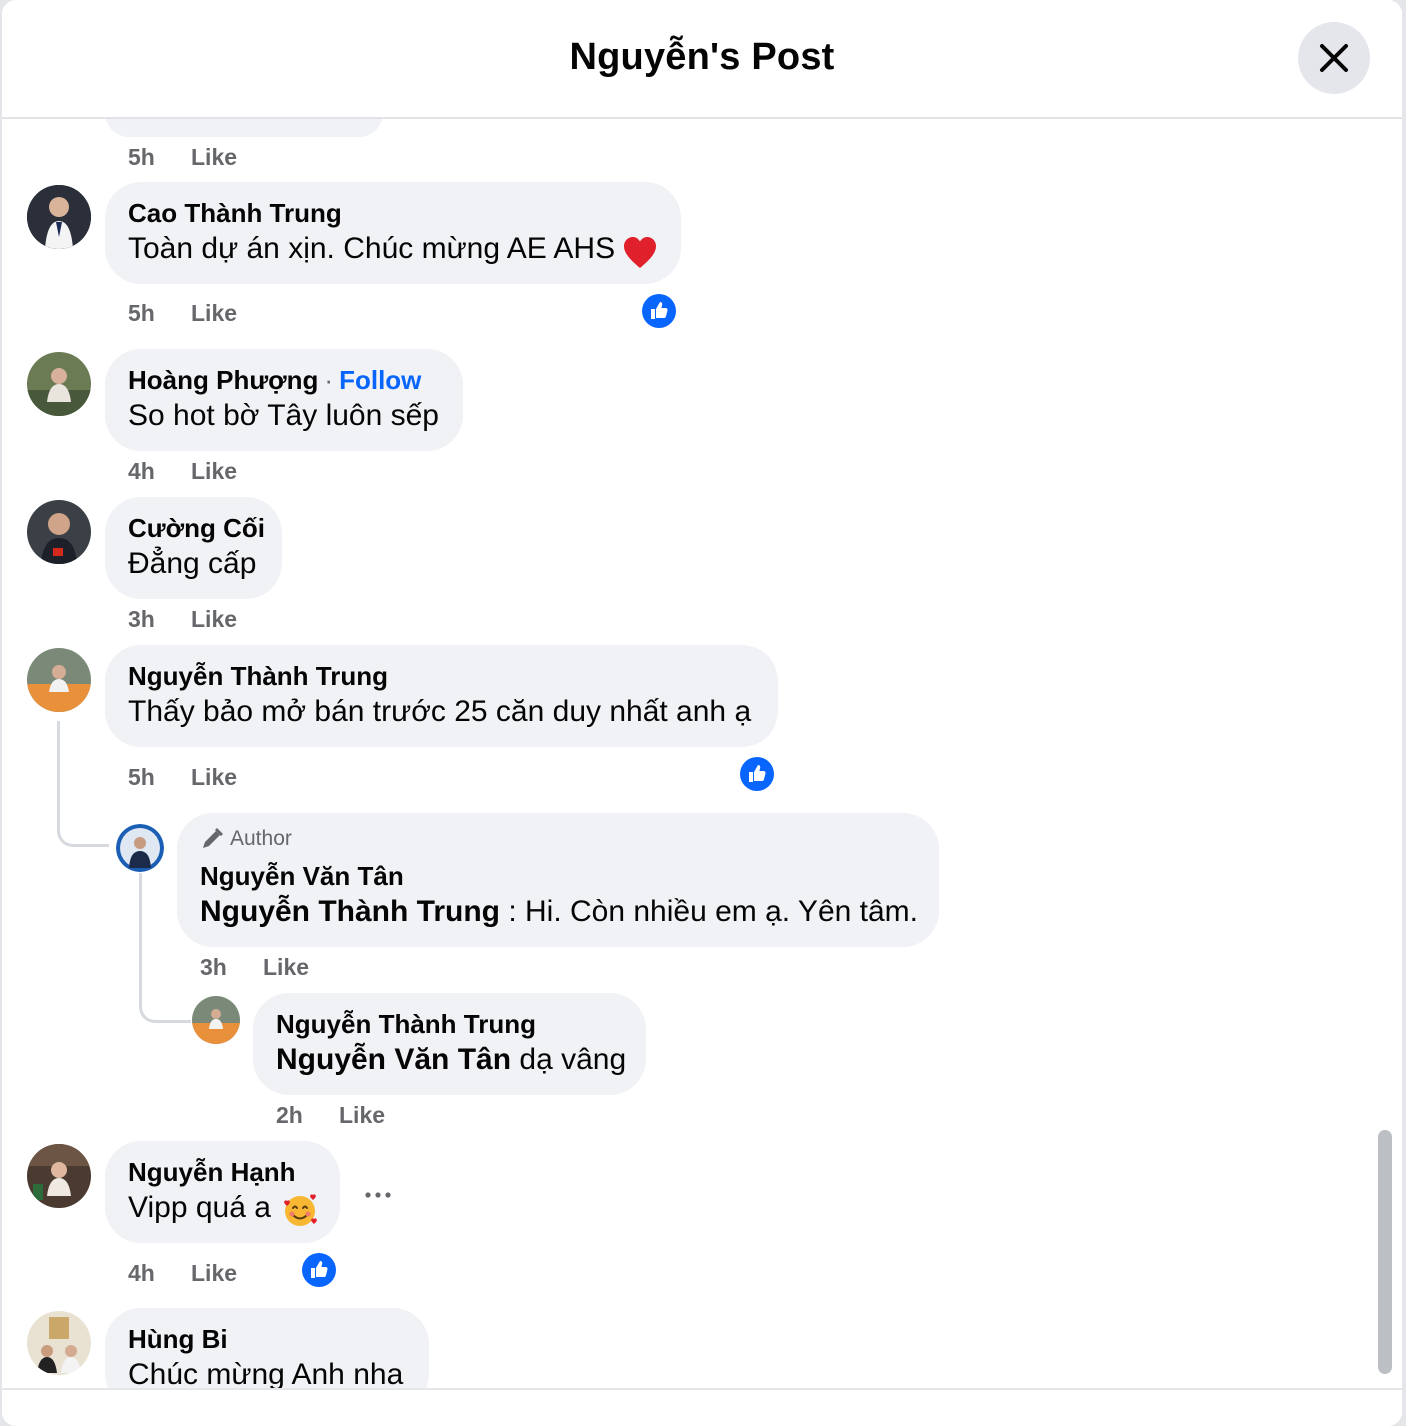  Describe the element at coordinates (213, 838) in the screenshot. I see `pen-icon` at that location.